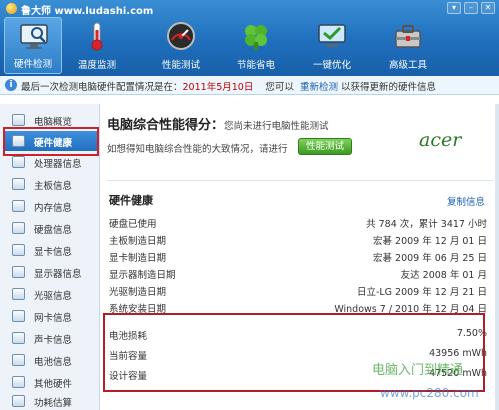 The image size is (499, 410). What do you see at coordinates (197, 149) in the screenshot?
I see `score-hint: 如想得知电脑综合性能的大致情况，请进行` at bounding box center [197, 149].